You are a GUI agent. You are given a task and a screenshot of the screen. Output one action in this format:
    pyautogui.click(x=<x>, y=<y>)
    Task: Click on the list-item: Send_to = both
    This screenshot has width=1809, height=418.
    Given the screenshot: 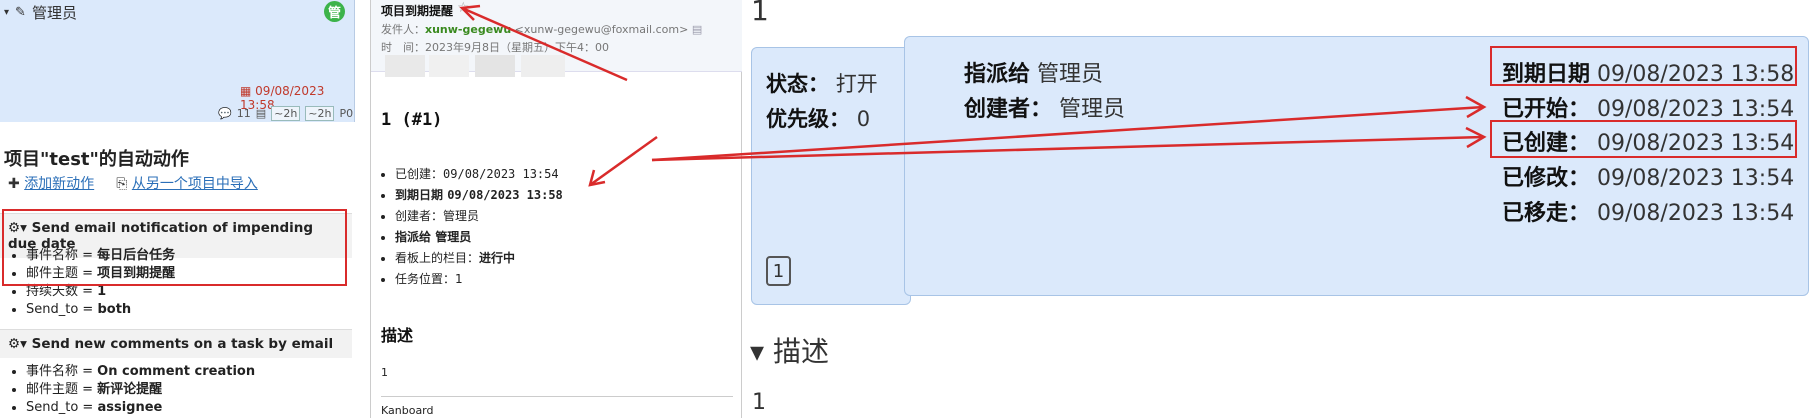 What is the action you would take?
    pyautogui.click(x=100, y=310)
    